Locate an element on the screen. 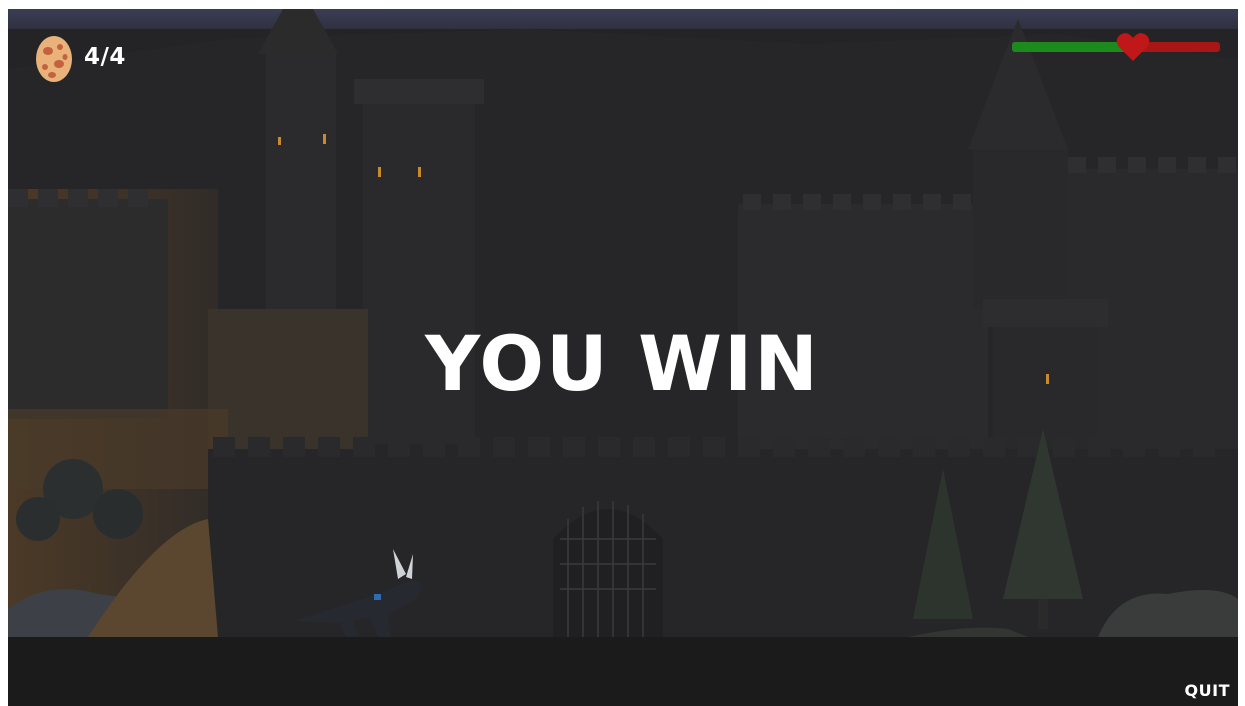 This screenshot has width=1245, height=706. egg-count-label: 4/4 is located at coordinates (105, 57).